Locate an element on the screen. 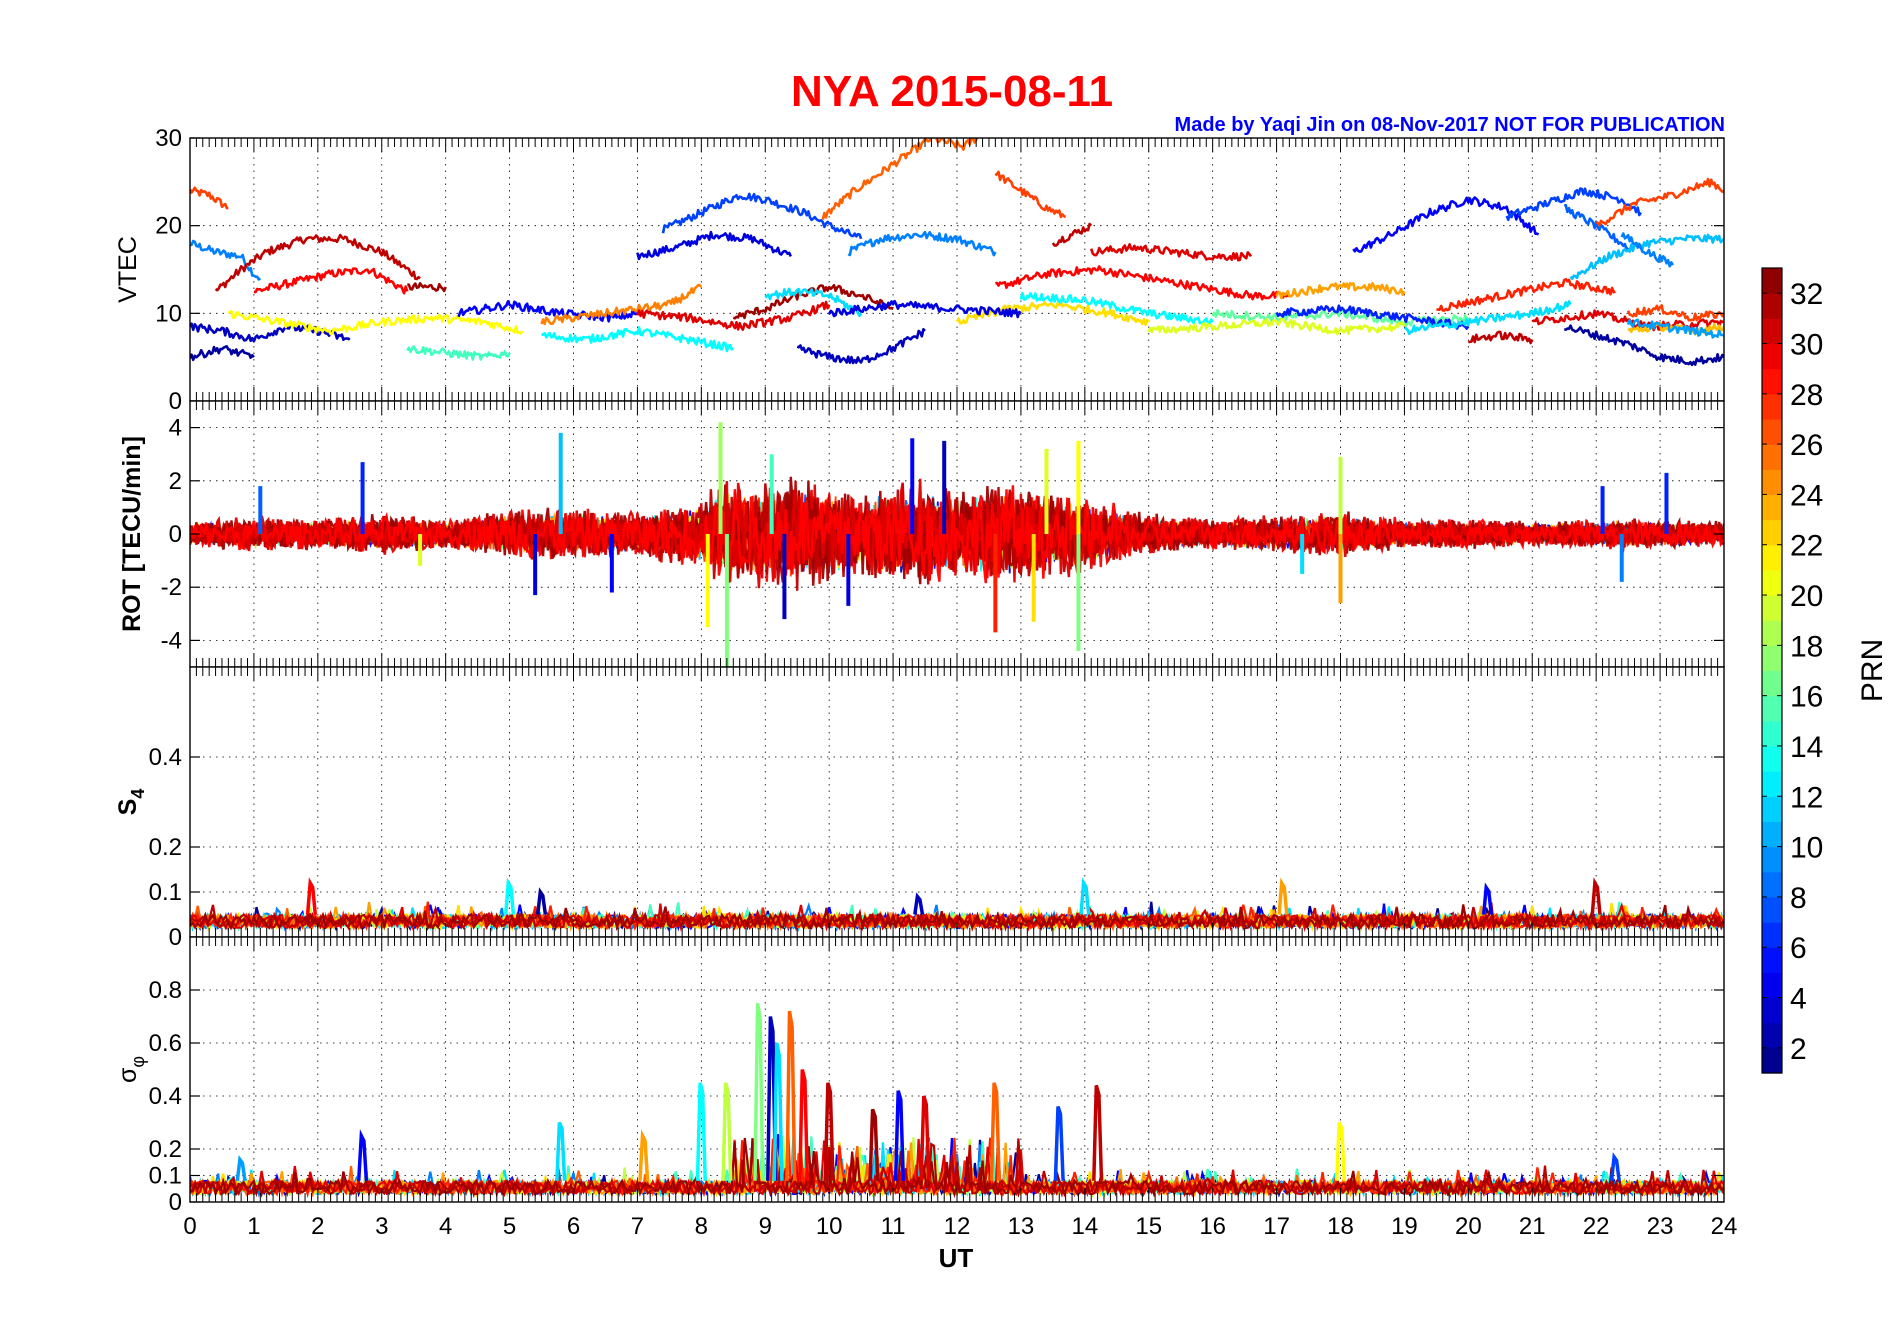 This screenshot has height=1330, width=1904. prn-colorbar: 2468101214161820222426283032PRN is located at coordinates (1825, 670).